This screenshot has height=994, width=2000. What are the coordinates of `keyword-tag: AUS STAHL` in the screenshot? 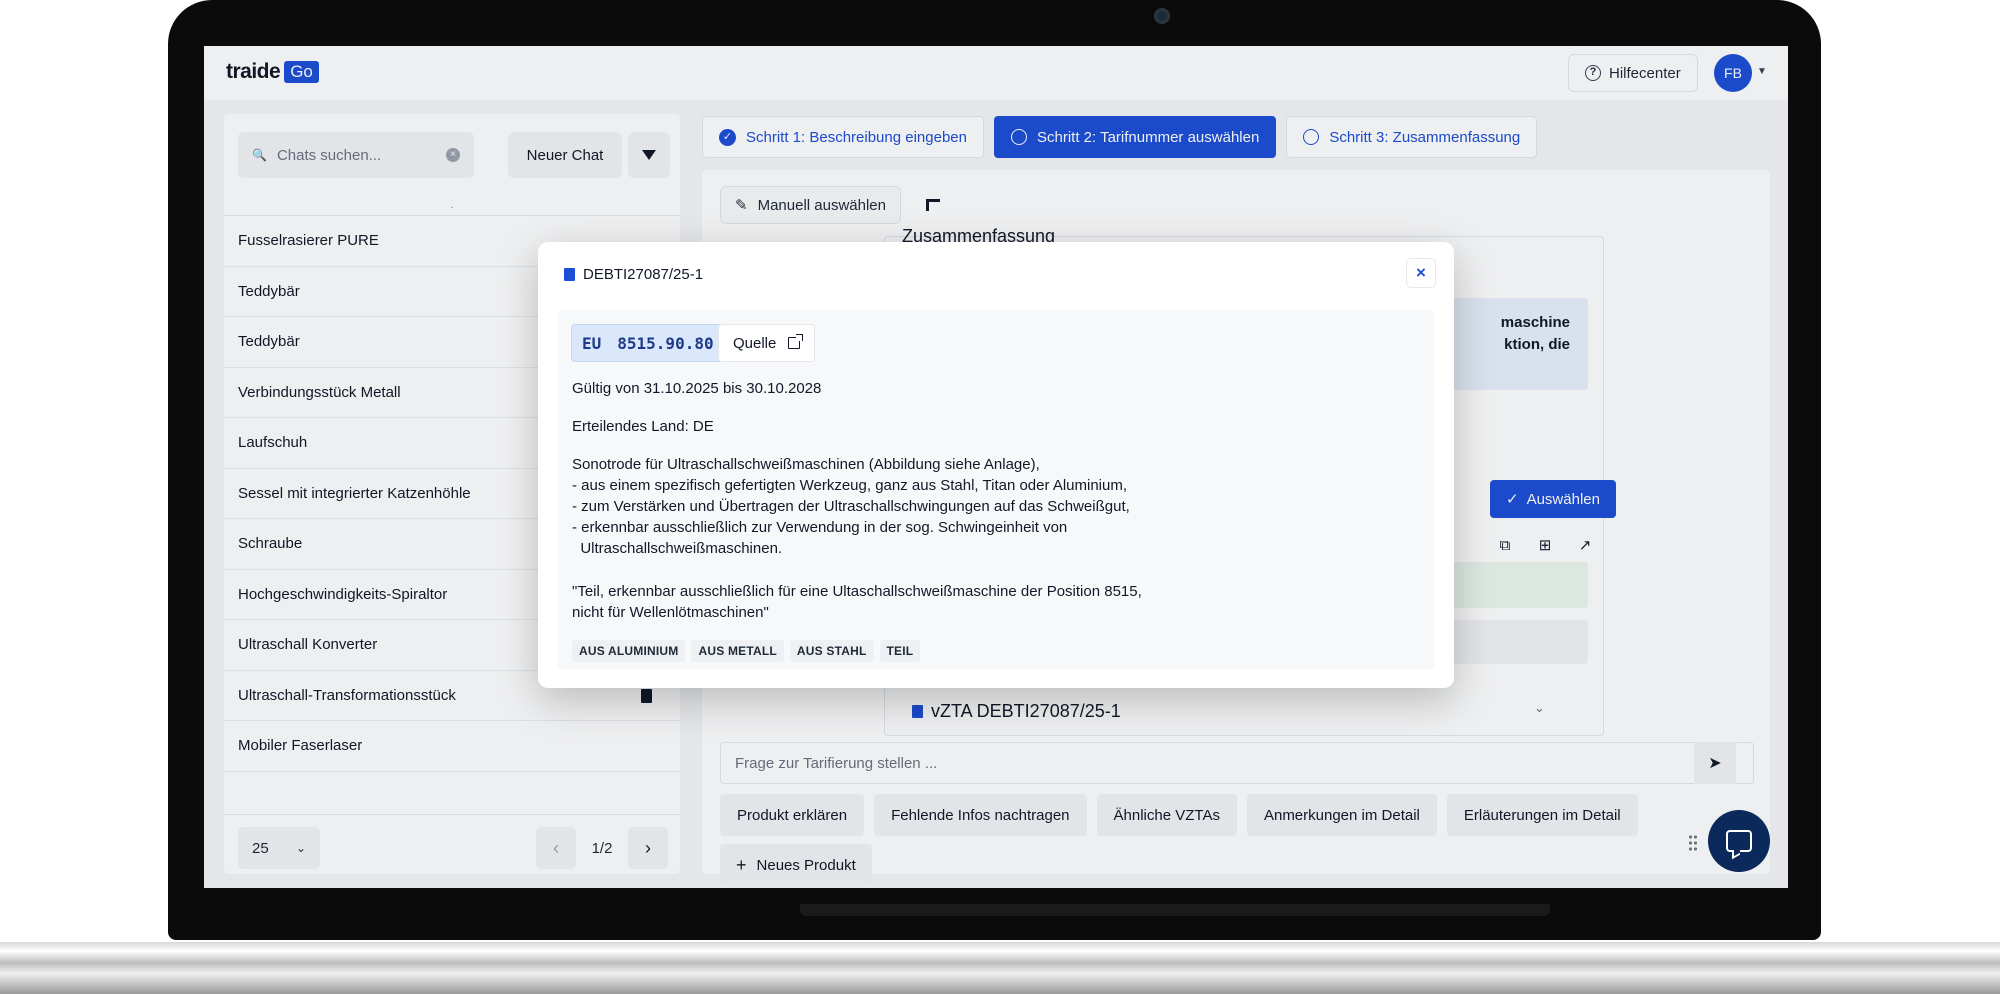 It's located at (831, 651).